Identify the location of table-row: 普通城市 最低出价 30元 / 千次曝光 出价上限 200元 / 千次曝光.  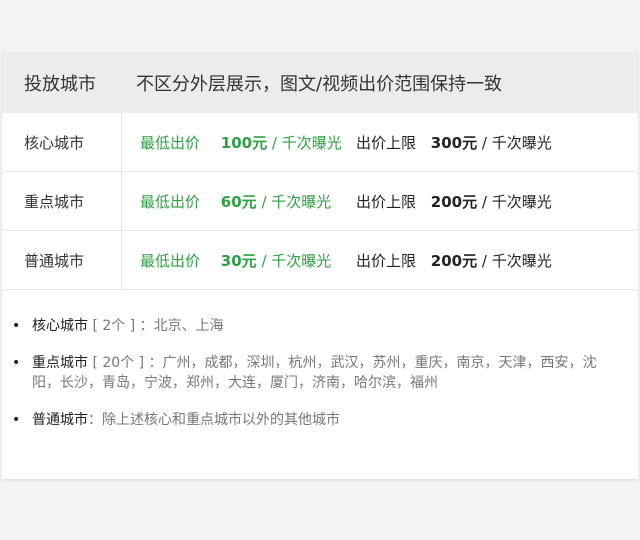
(320, 259).